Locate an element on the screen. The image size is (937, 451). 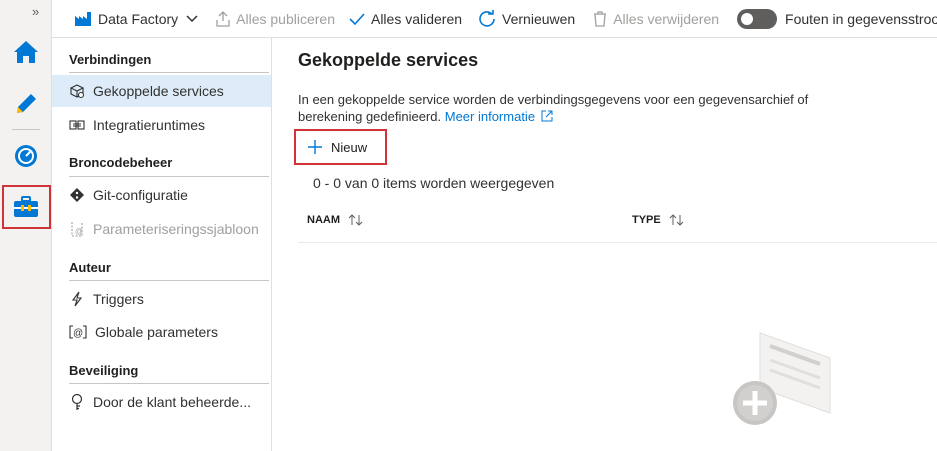
linked-services-icon is located at coordinates (77, 91).